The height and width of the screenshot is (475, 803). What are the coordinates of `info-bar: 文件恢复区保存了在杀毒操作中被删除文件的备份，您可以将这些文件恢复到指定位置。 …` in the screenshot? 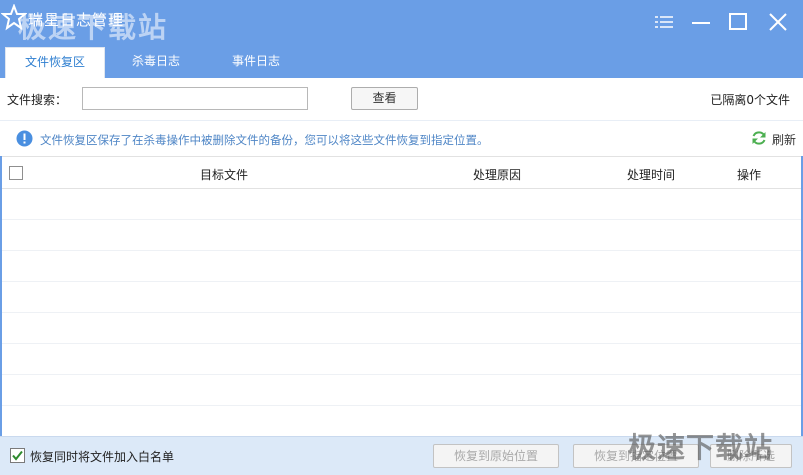 It's located at (401, 138).